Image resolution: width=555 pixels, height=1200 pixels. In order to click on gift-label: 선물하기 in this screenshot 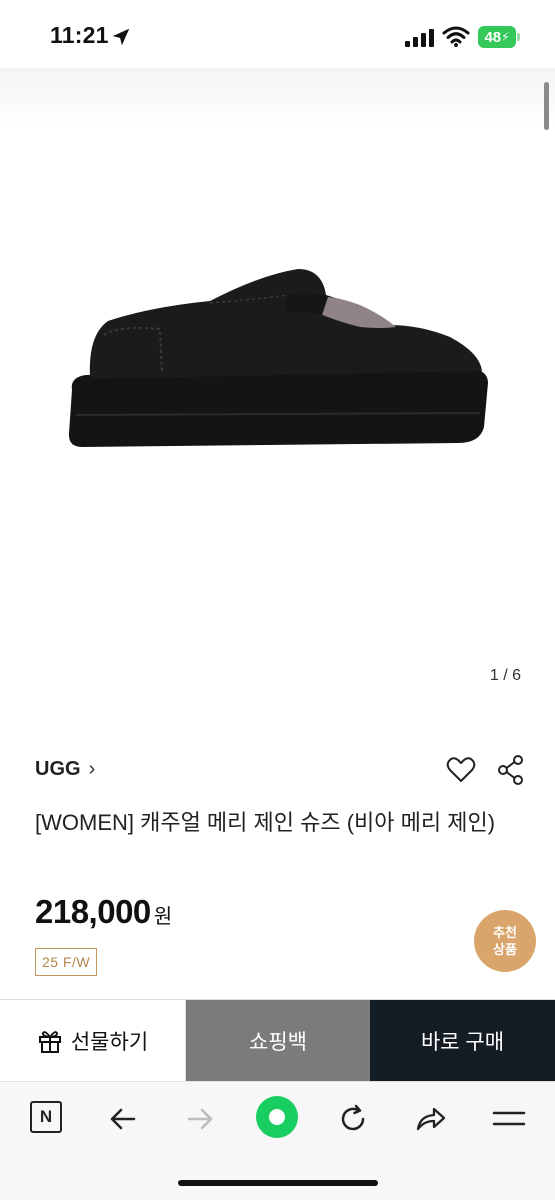, I will do `click(109, 1042)`.